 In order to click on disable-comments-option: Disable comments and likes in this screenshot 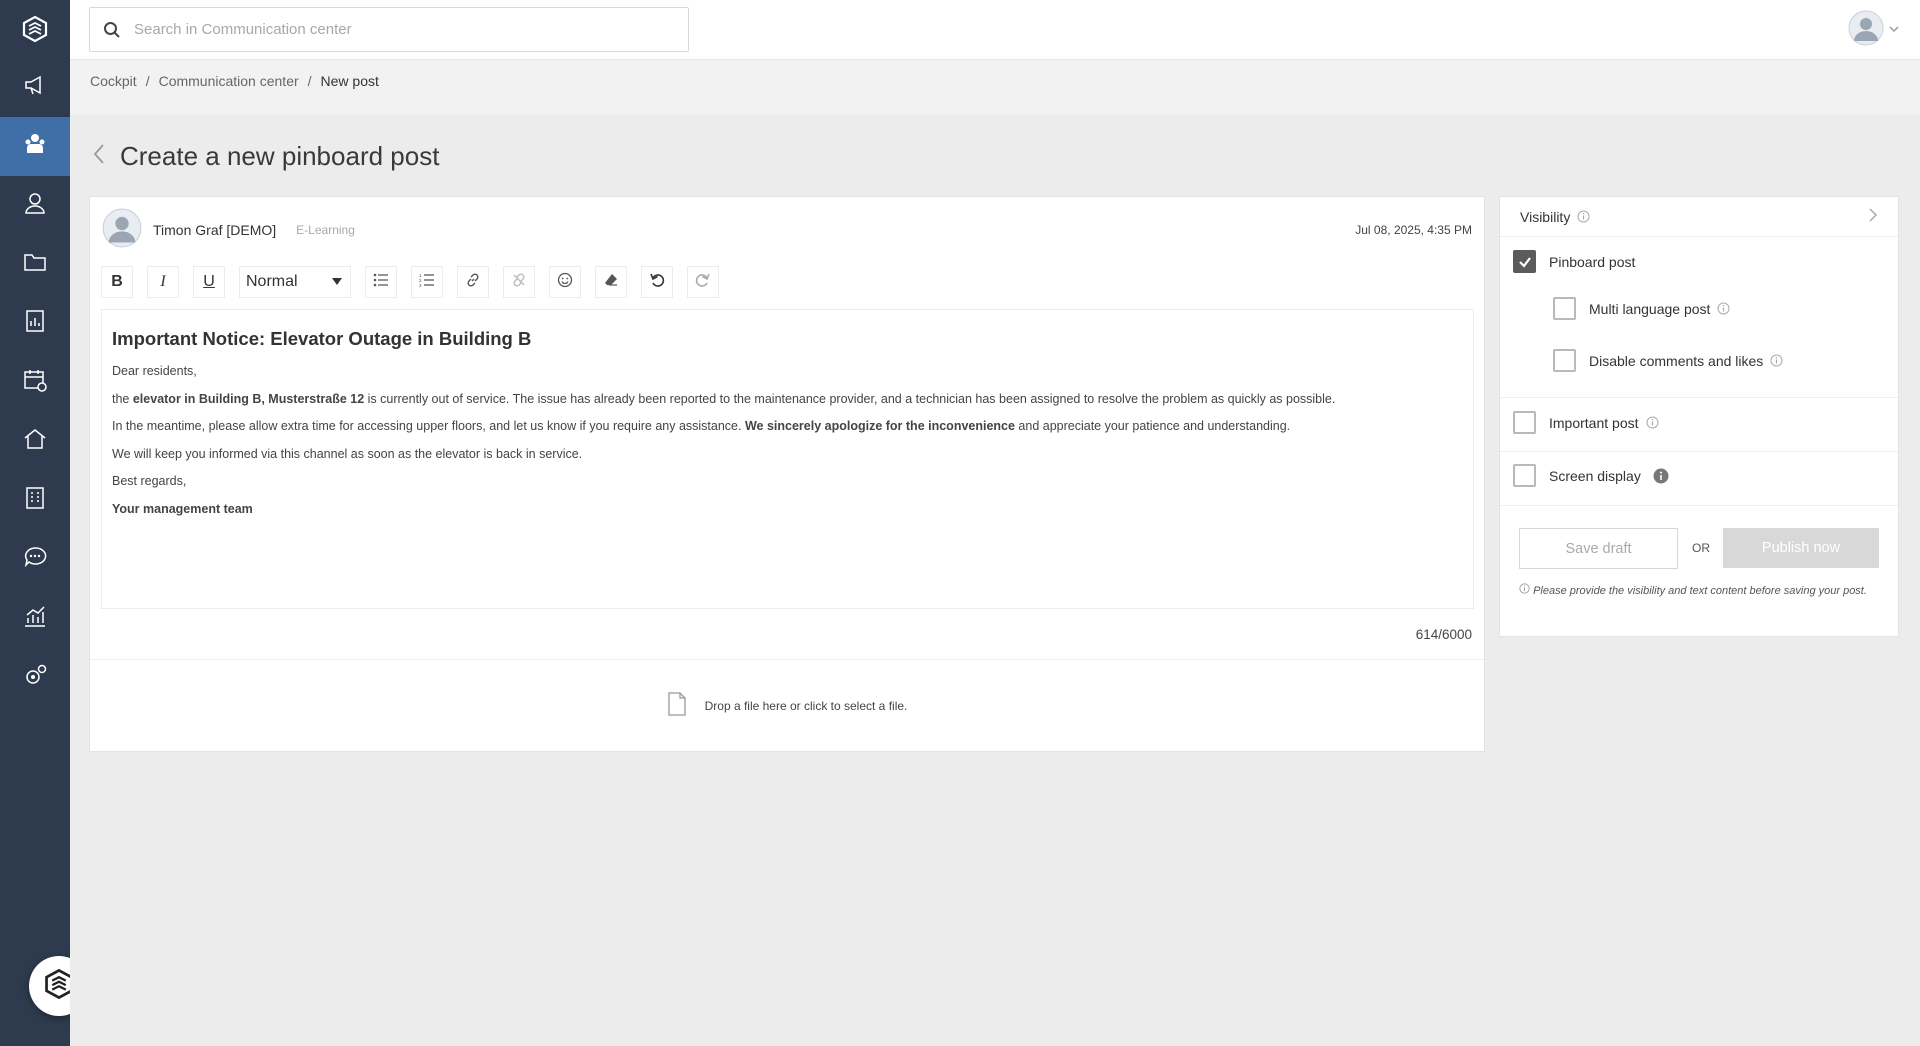, I will do `click(1668, 360)`.